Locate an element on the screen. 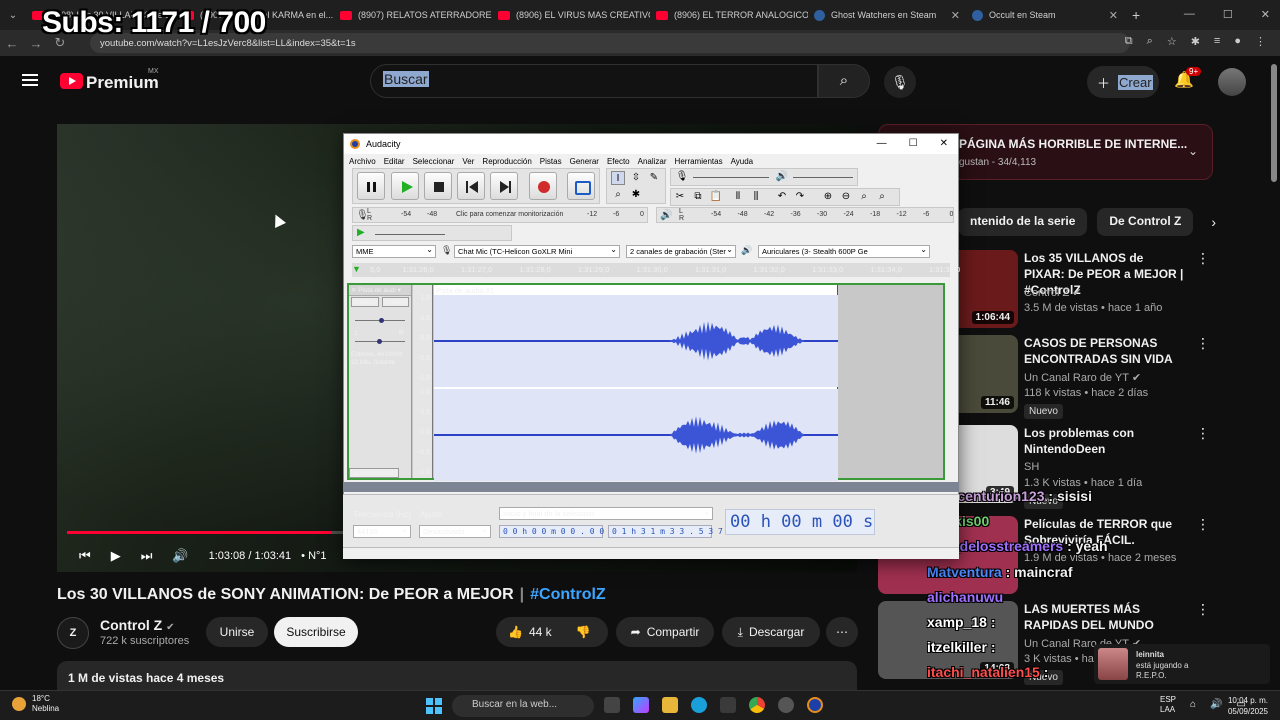 Image resolution: width=1280 pixels, height=720 pixels. recommendation-title: LAS MUERTES MÁS RAPIDAS DEL MUNDO is located at coordinates (1104, 617).